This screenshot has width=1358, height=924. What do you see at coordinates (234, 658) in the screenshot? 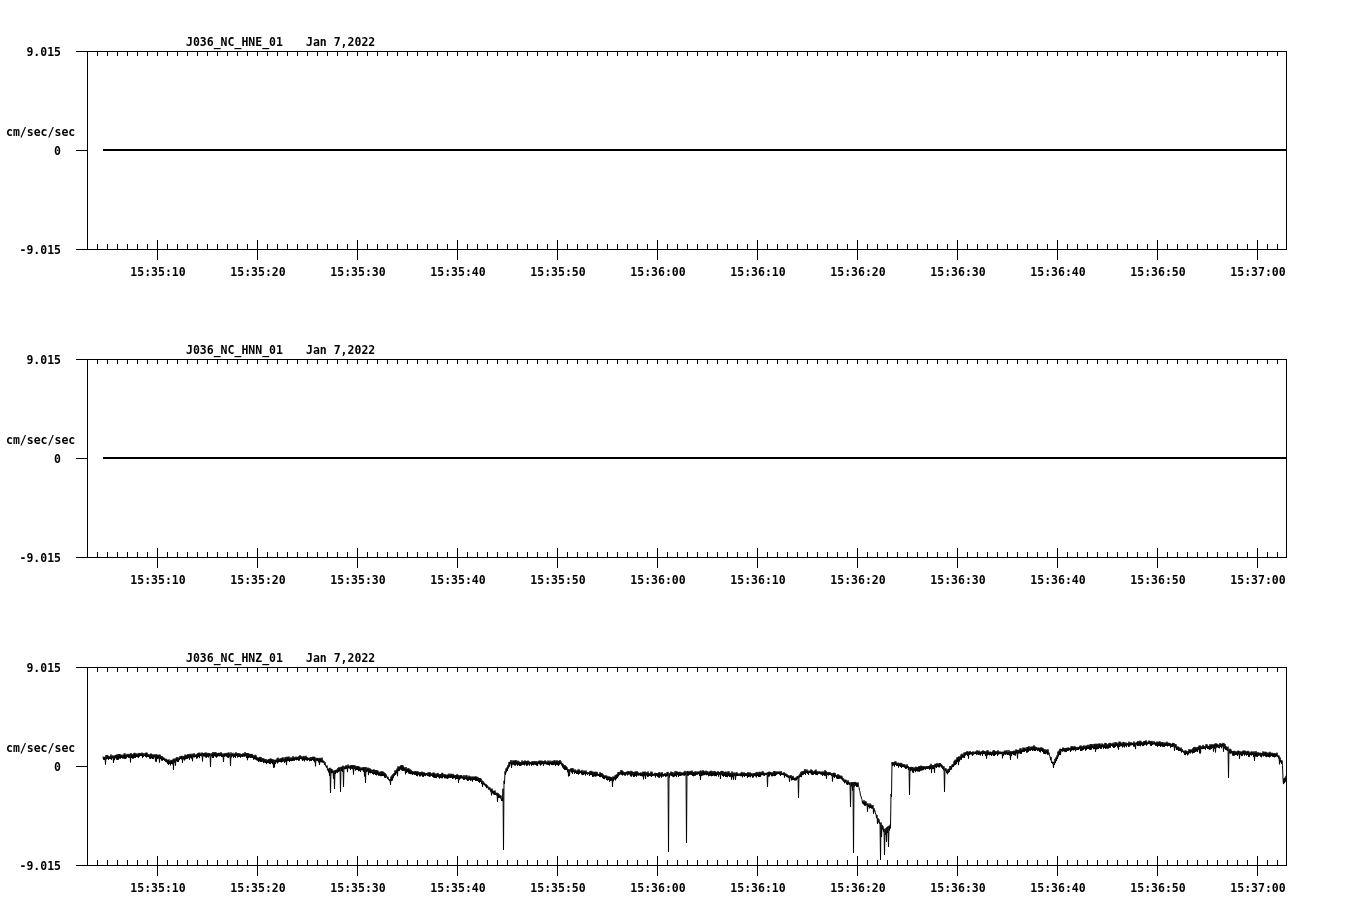
I see `channel-name: J036_NC_HNZ_01` at bounding box center [234, 658].